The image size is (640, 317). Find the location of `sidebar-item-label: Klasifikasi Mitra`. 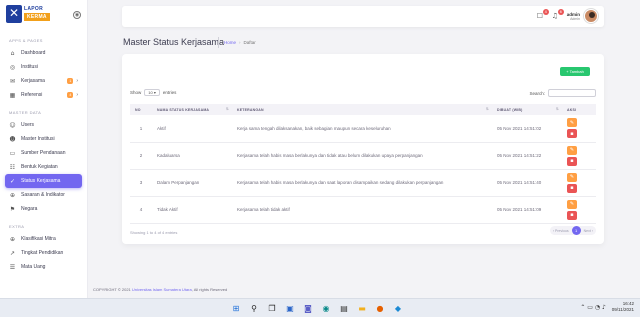

sidebar-item-label: Klasifikasi Mitra is located at coordinates (38, 239).